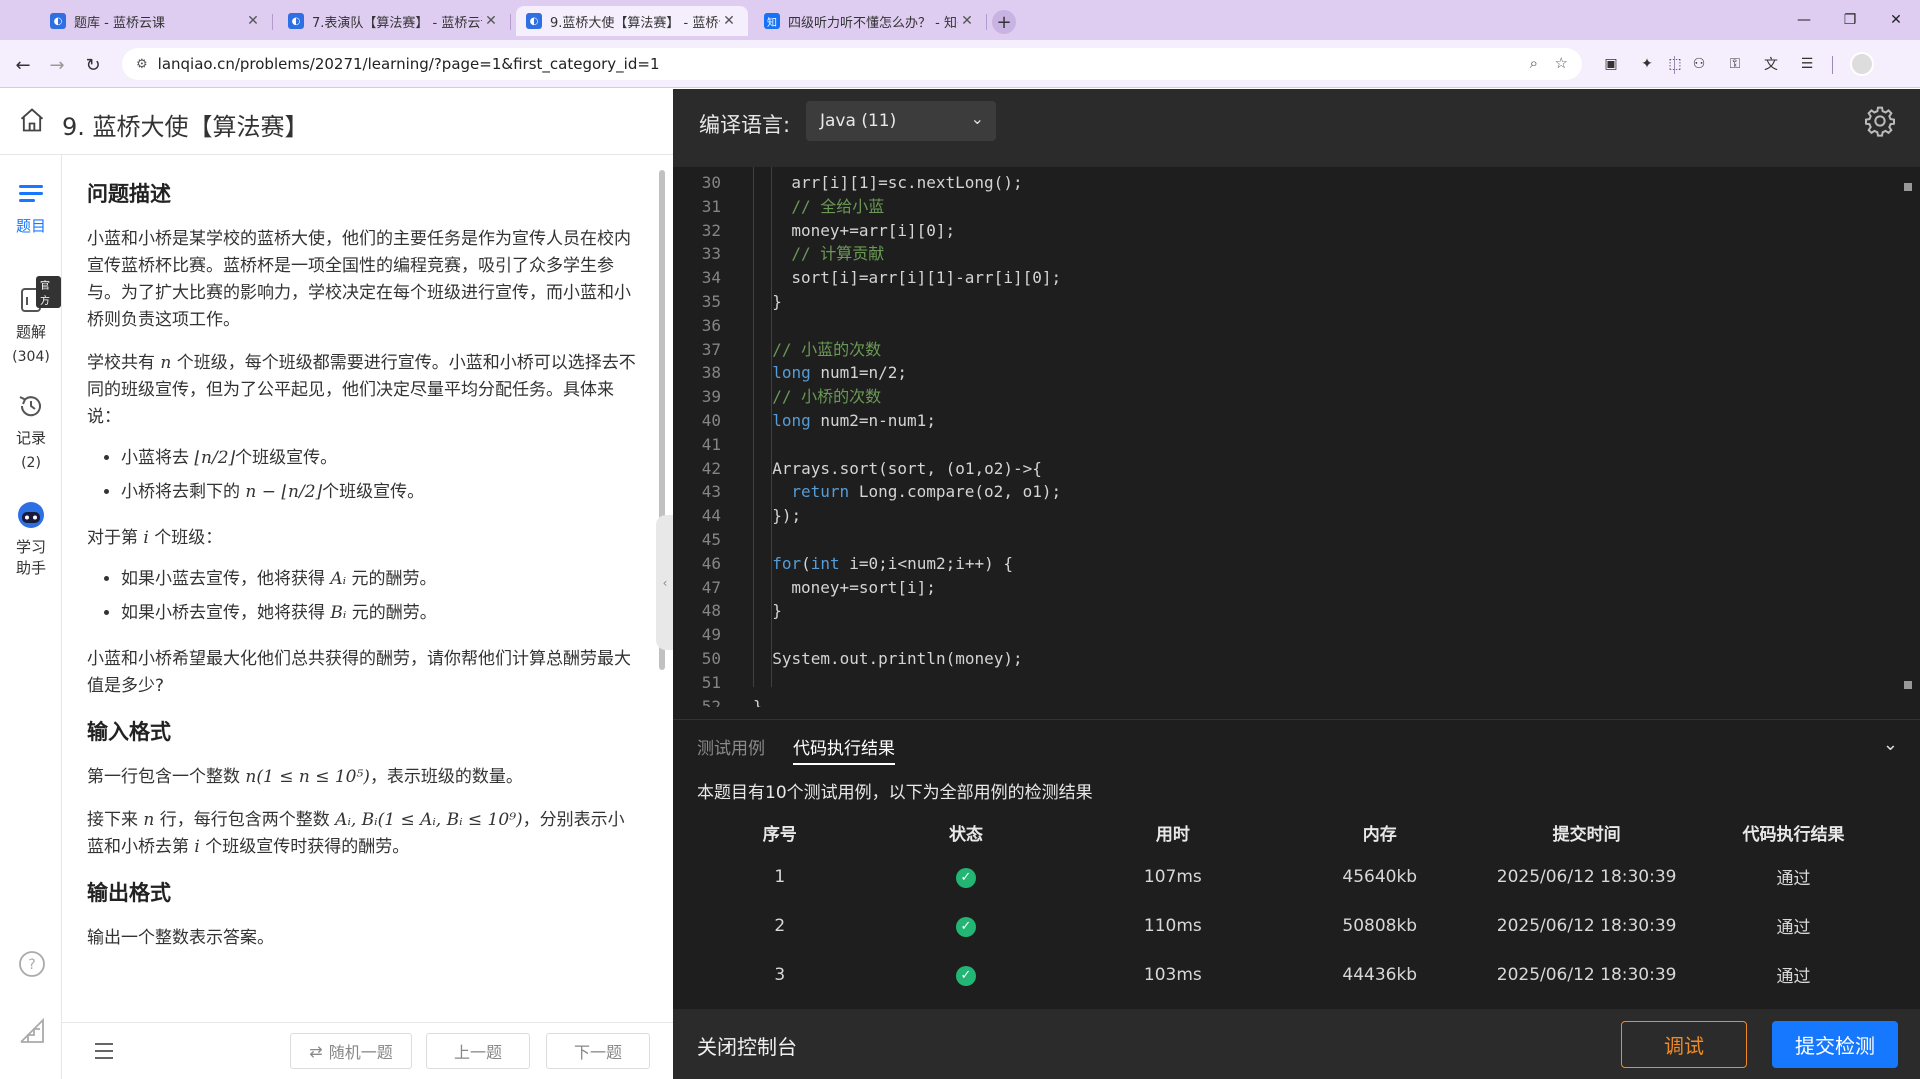 The image size is (1920, 1079). I want to click on code-text: // 小桥的次数, so click(826, 397).